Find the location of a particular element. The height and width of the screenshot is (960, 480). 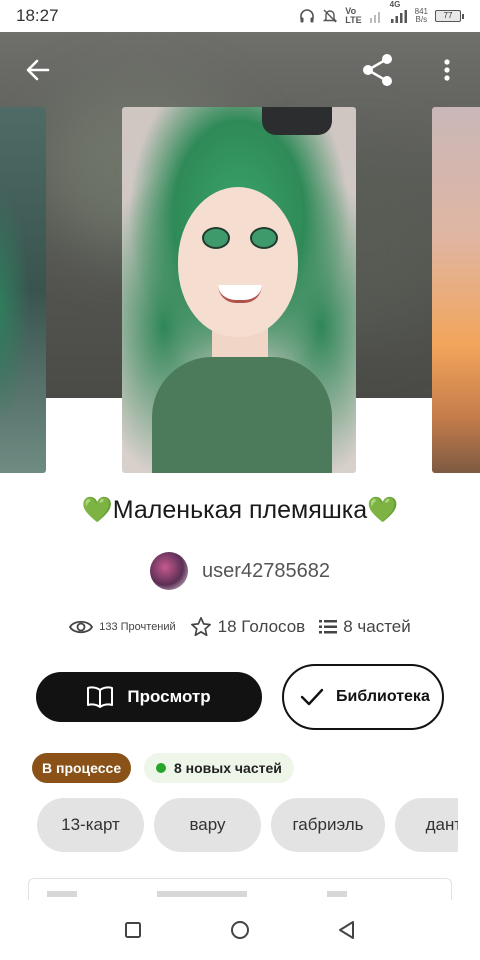

eye-icon is located at coordinates (81, 627).